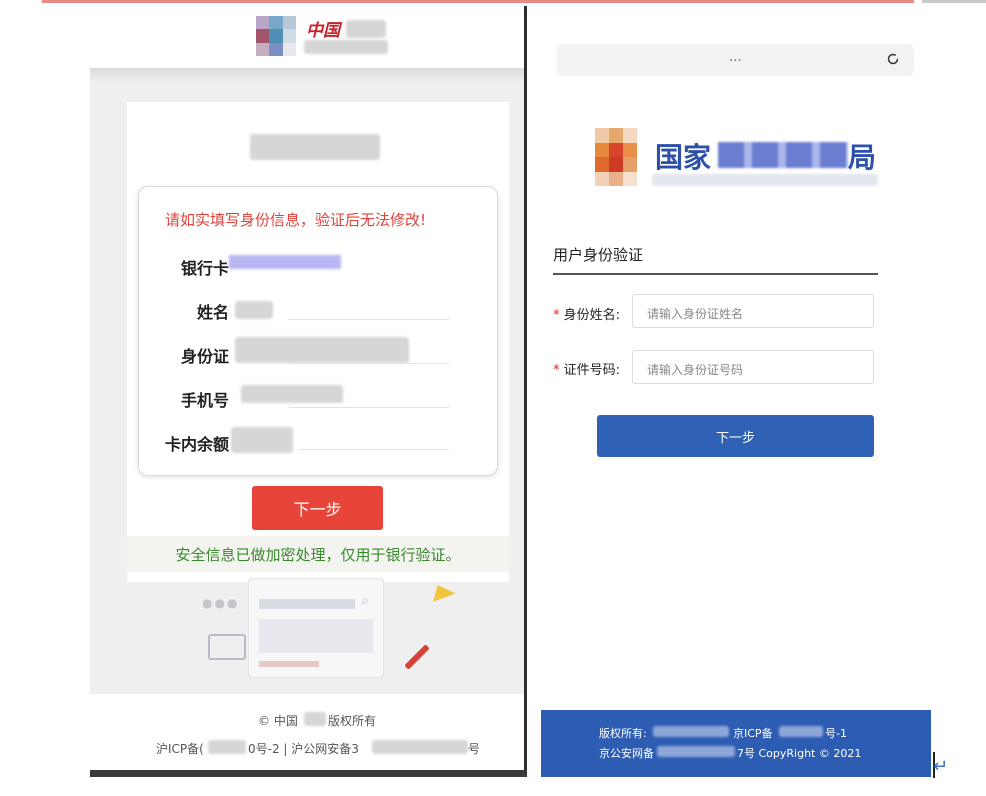 The width and height of the screenshot is (986, 796). What do you see at coordinates (296, 220) in the screenshot?
I see `warning-text: 请如实填写身份信息，验证后无法修改!` at bounding box center [296, 220].